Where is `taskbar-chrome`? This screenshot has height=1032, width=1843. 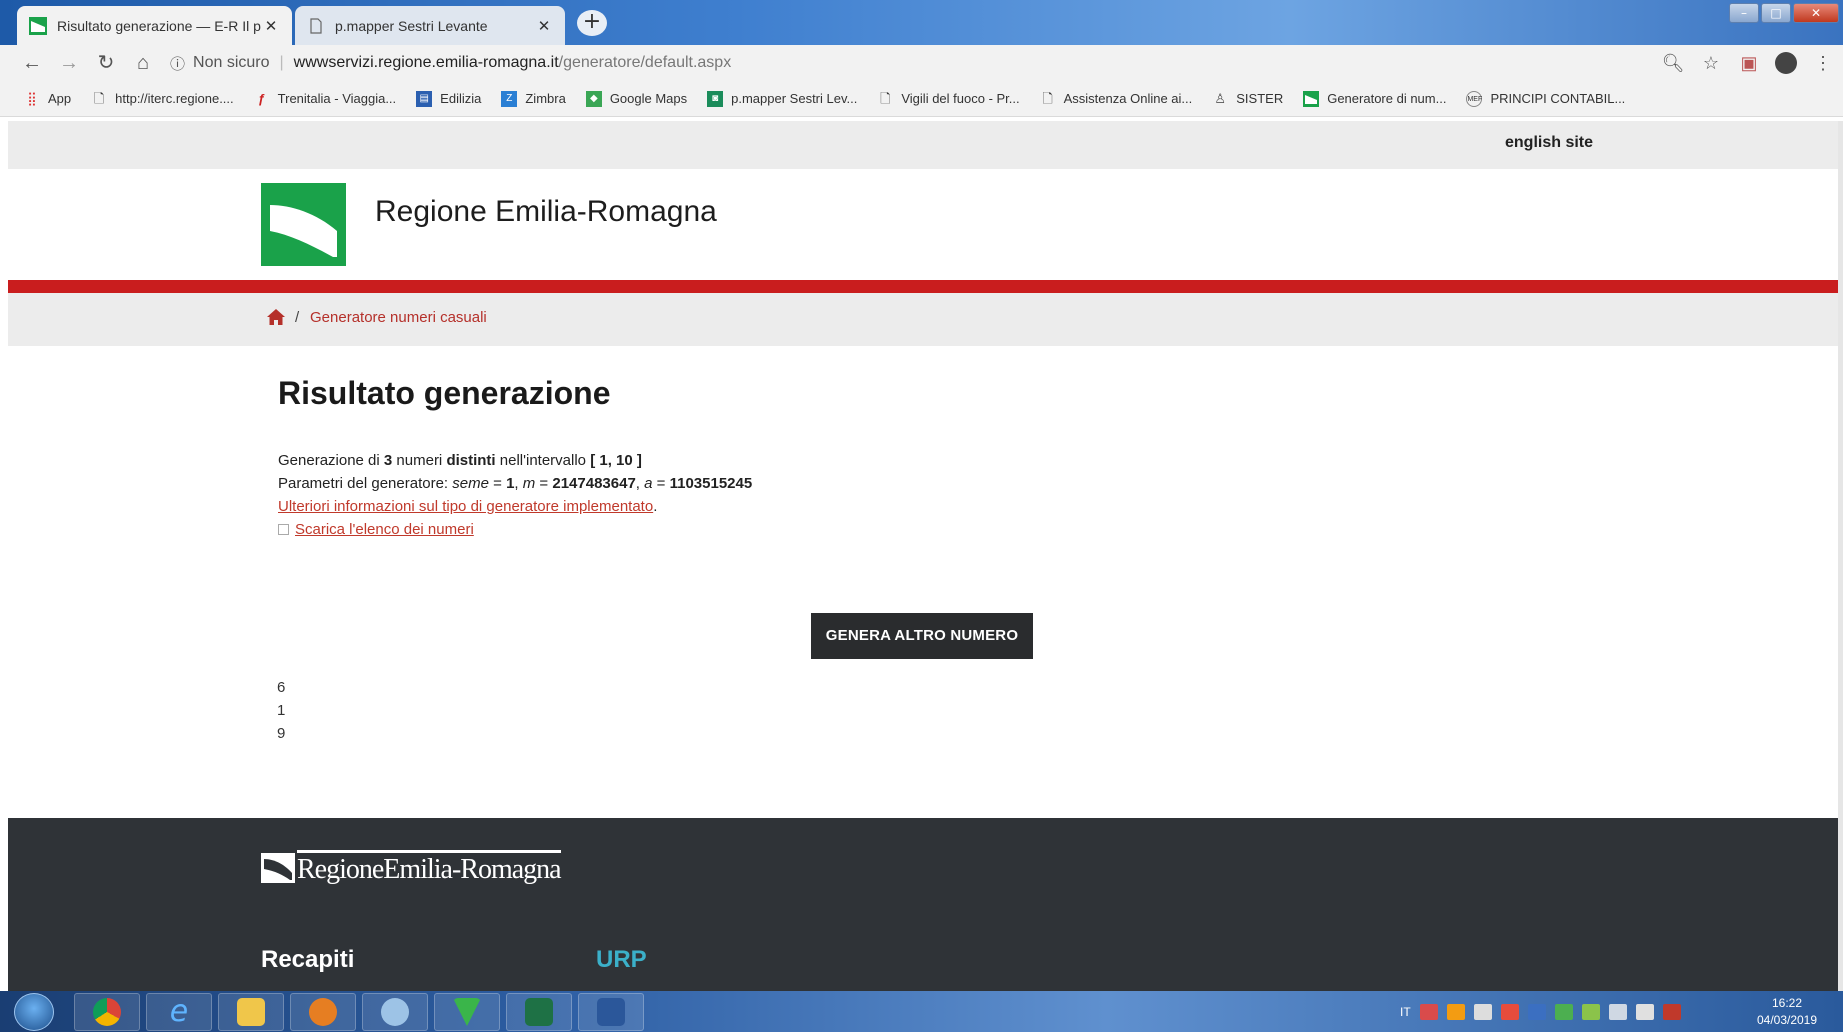 taskbar-chrome is located at coordinates (107, 1012).